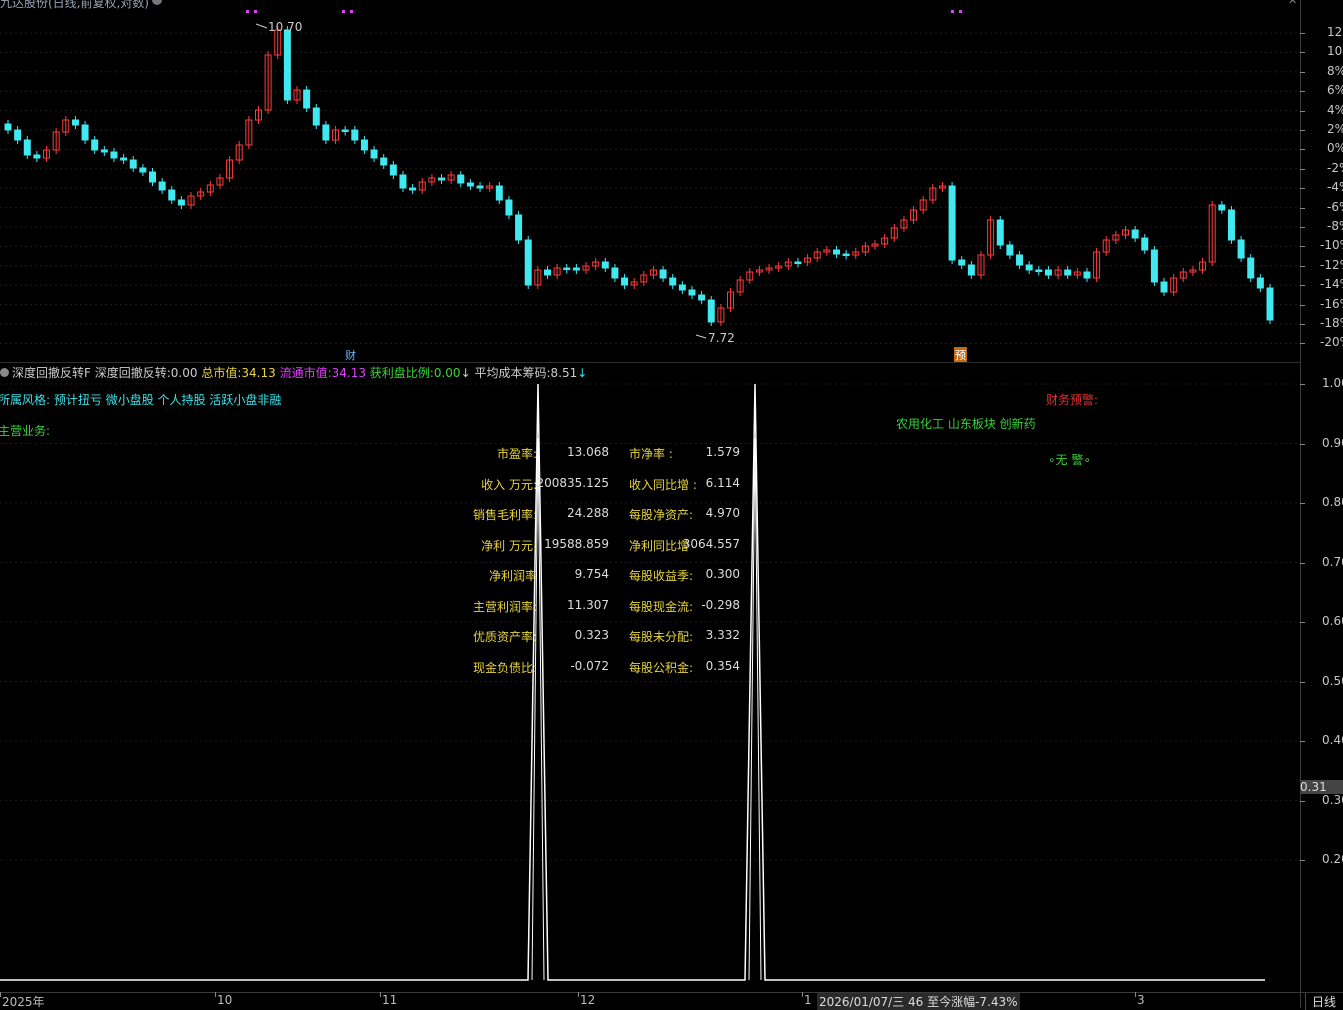 This screenshot has width=1343, height=1010. Describe the element at coordinates (509, 545) in the screenshot. I see `fin-label: 净利 万元:` at that location.